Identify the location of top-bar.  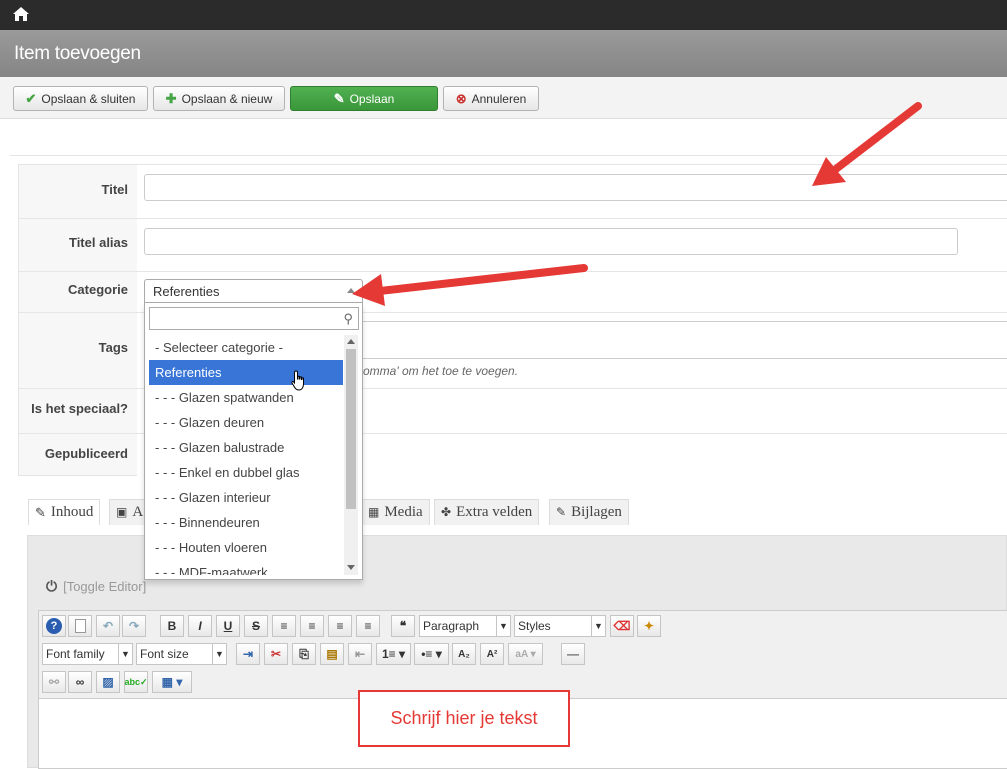
(503, 15).